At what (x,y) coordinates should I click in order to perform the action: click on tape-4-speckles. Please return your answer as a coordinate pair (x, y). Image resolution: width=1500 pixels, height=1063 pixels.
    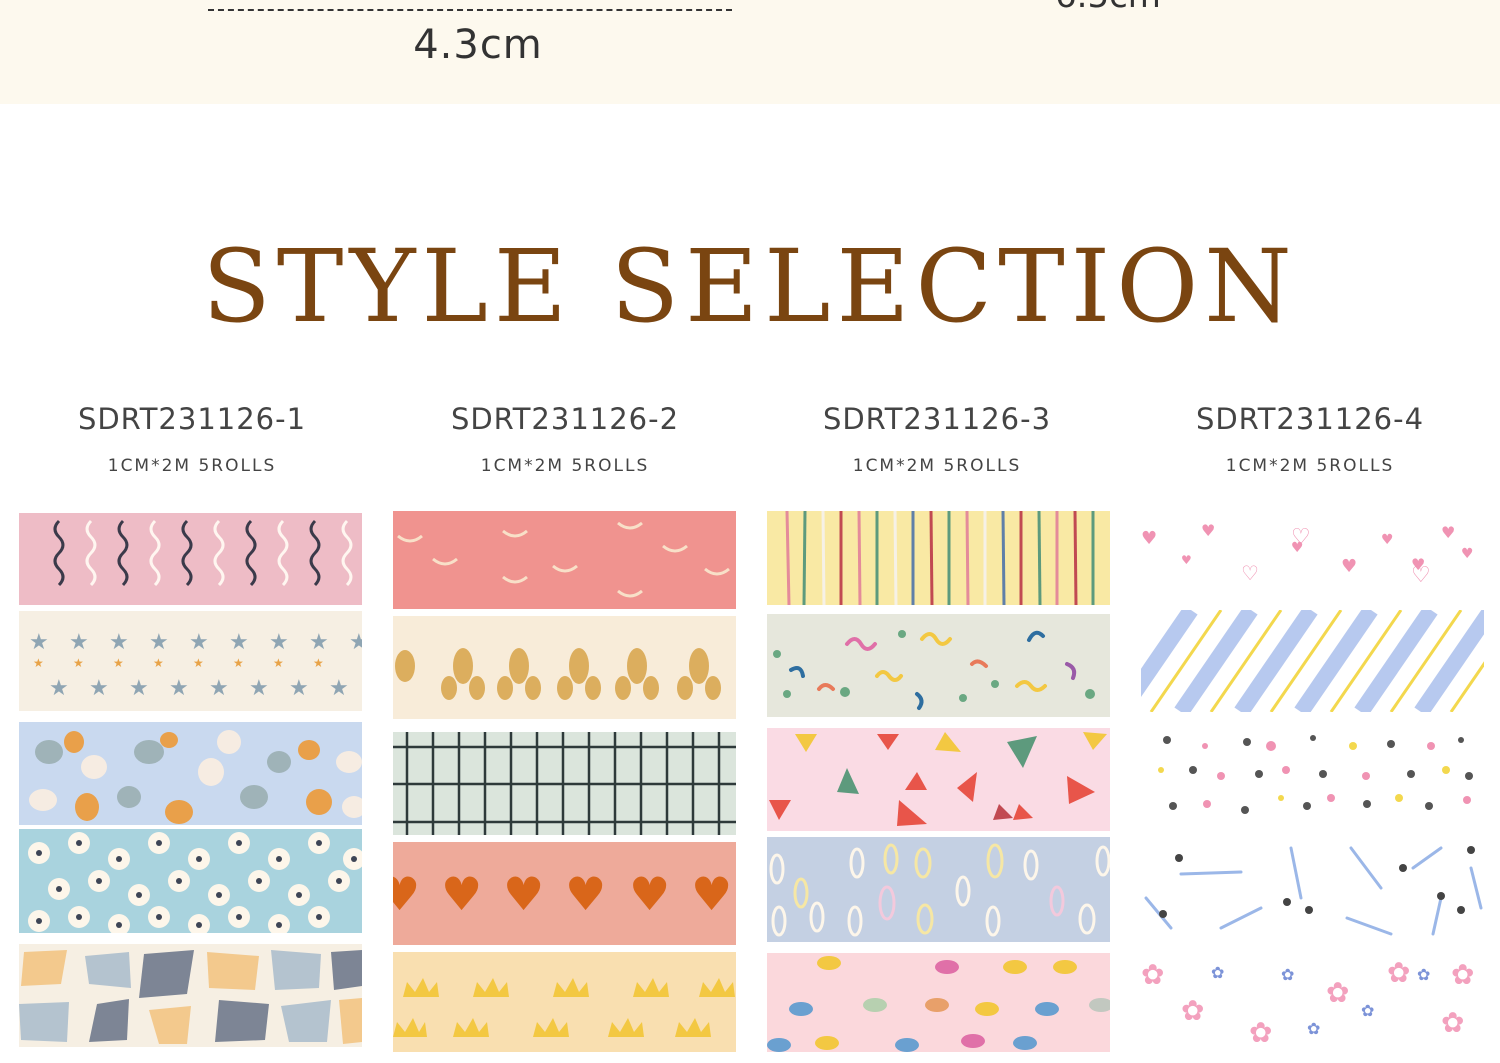
    Looking at the image, I should click on (1312, 778).